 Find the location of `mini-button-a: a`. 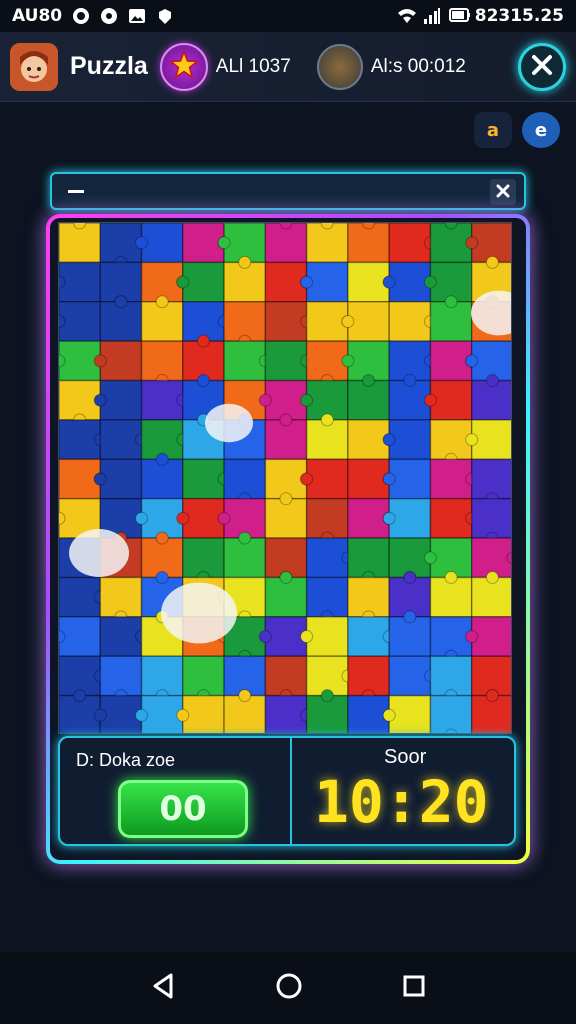

mini-button-a: a is located at coordinates (493, 130).